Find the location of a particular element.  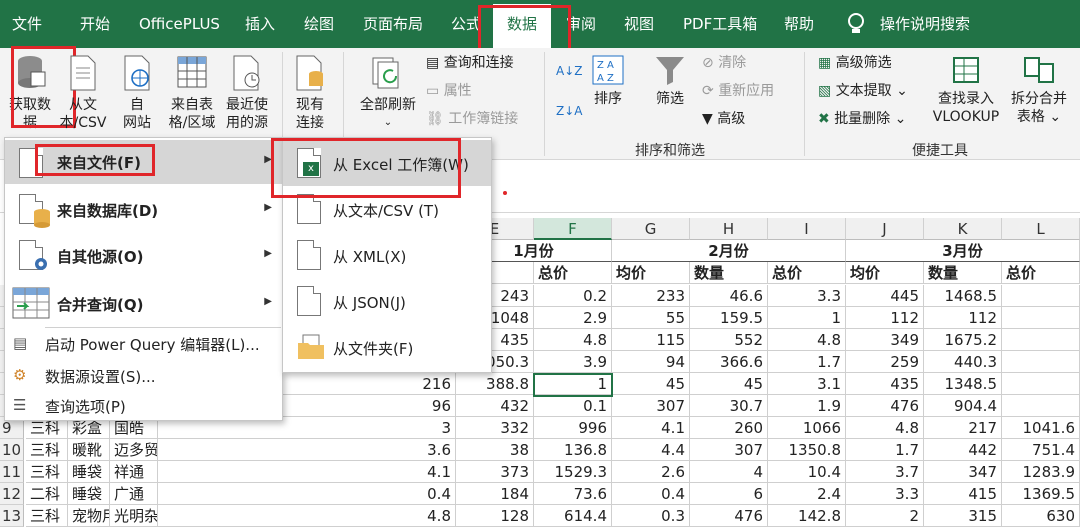

table-cell: 3.6 is located at coordinates (307, 450).